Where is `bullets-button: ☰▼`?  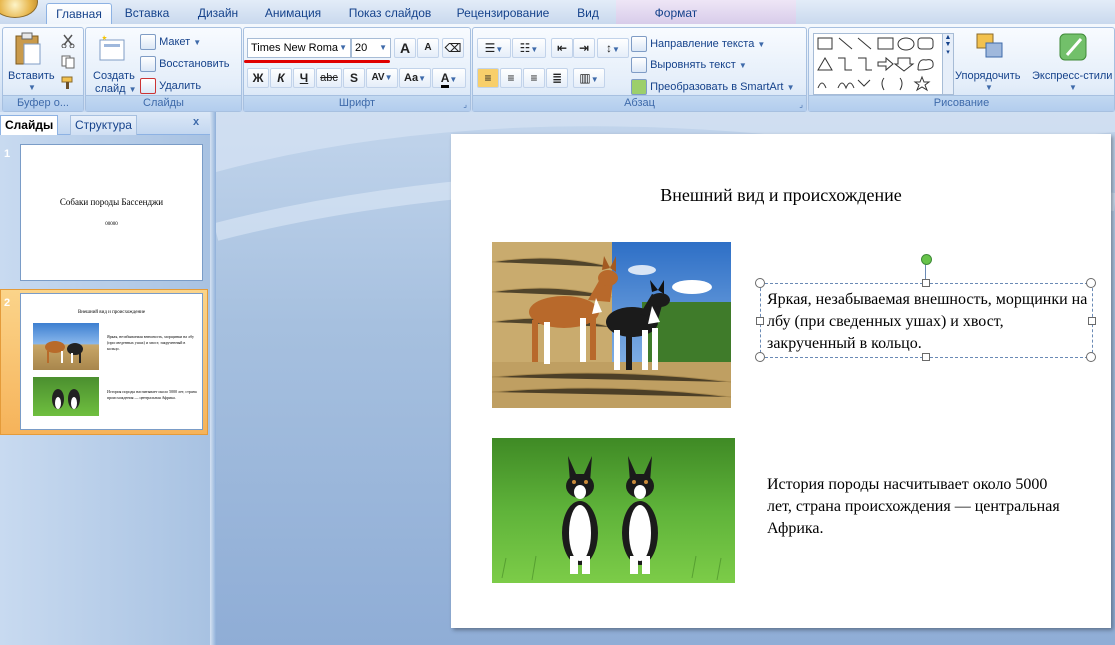 bullets-button: ☰▼ is located at coordinates (494, 48).